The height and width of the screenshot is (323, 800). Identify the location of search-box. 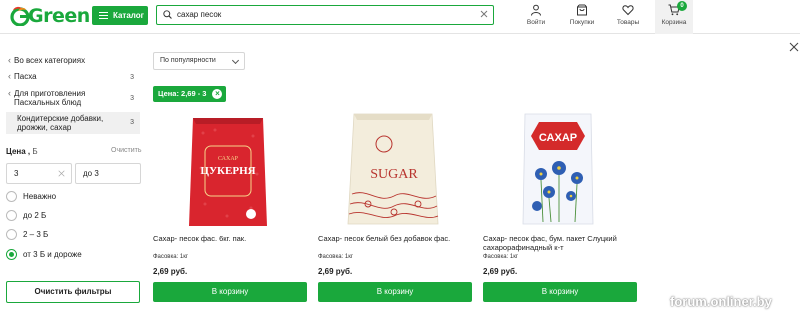
(325, 15).